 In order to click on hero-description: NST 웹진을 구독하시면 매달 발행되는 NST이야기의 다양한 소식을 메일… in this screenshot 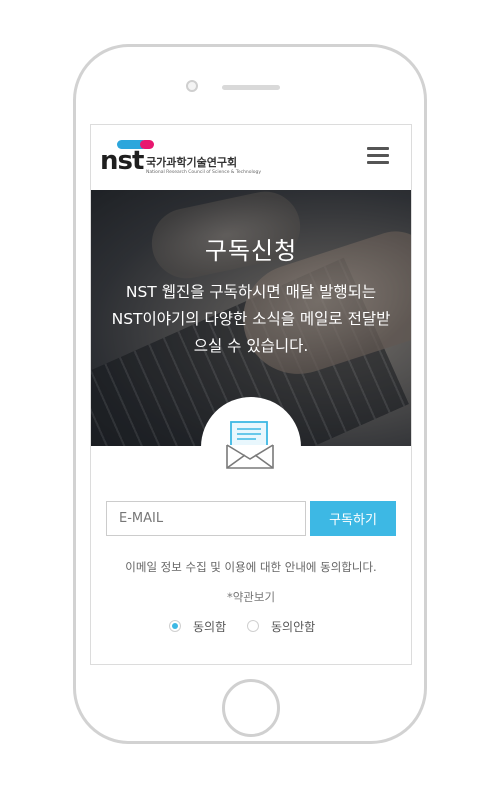, I will do `click(251, 319)`.